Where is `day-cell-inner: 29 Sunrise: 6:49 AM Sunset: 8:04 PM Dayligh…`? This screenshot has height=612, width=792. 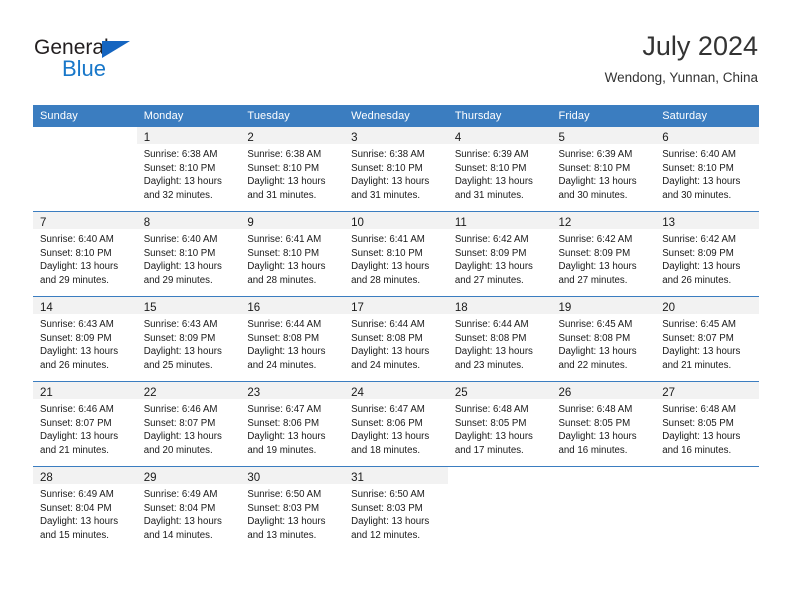 day-cell-inner: 29 Sunrise: 6:49 AM Sunset: 8:04 PM Dayligh… is located at coordinates (188, 509).